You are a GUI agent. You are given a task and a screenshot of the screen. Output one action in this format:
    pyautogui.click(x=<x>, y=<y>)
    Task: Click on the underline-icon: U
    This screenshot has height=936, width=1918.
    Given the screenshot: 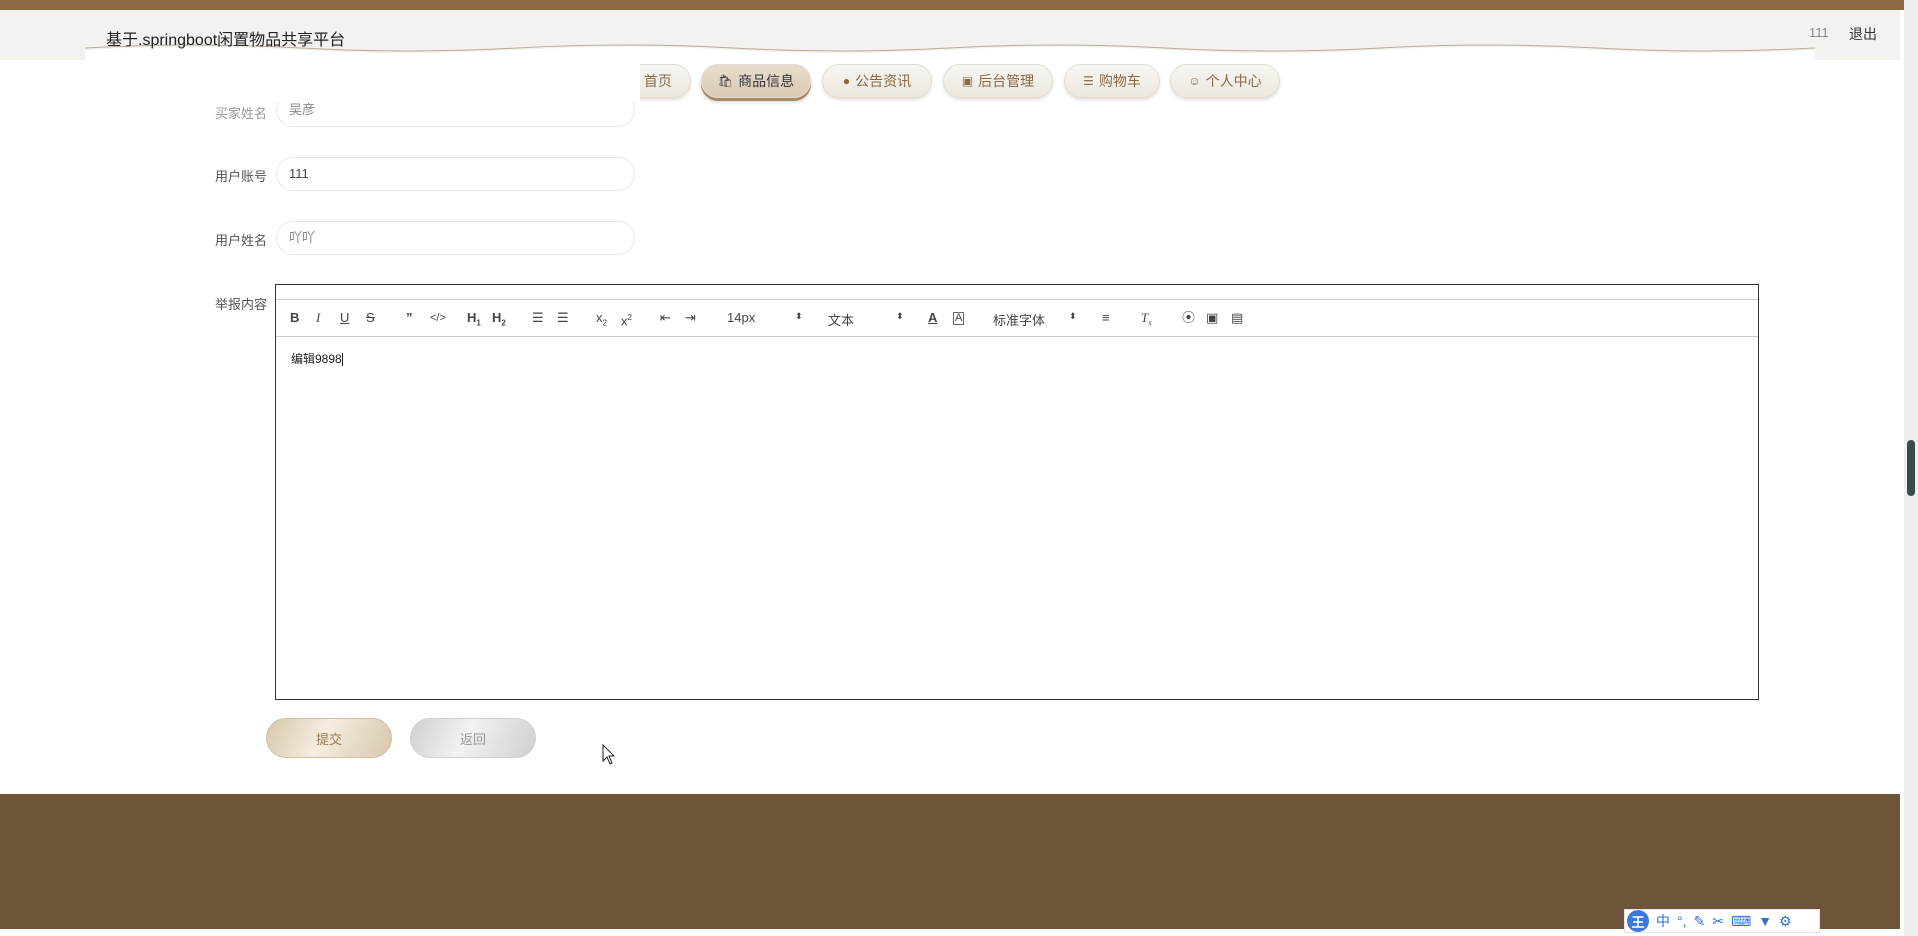 What is the action you would take?
    pyautogui.click(x=344, y=318)
    